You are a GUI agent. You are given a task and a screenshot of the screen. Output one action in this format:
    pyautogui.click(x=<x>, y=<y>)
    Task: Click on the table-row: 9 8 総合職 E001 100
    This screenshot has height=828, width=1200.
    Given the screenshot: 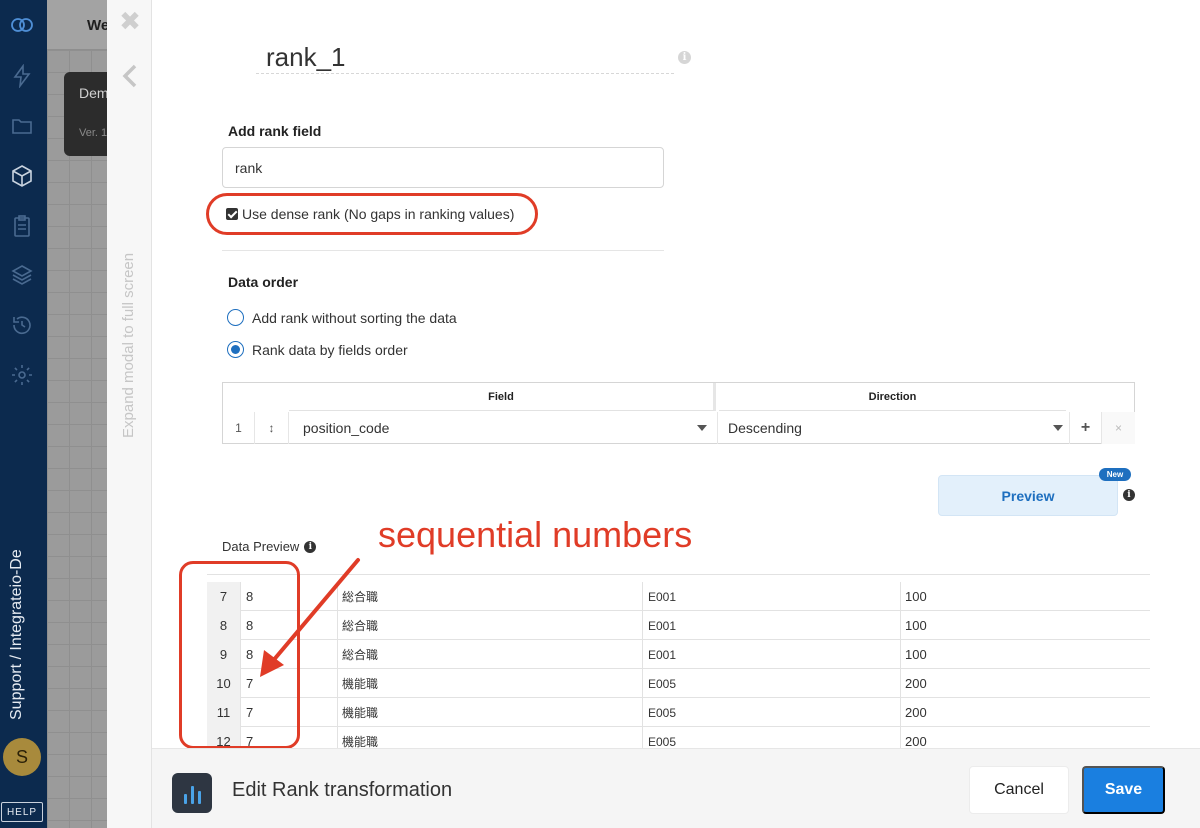 What is the action you would take?
    pyautogui.click(x=678, y=654)
    